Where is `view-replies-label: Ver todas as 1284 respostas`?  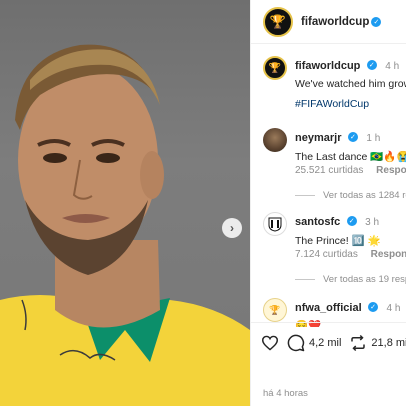 view-replies-label: Ver todas as 1284 respostas is located at coordinates (364, 195).